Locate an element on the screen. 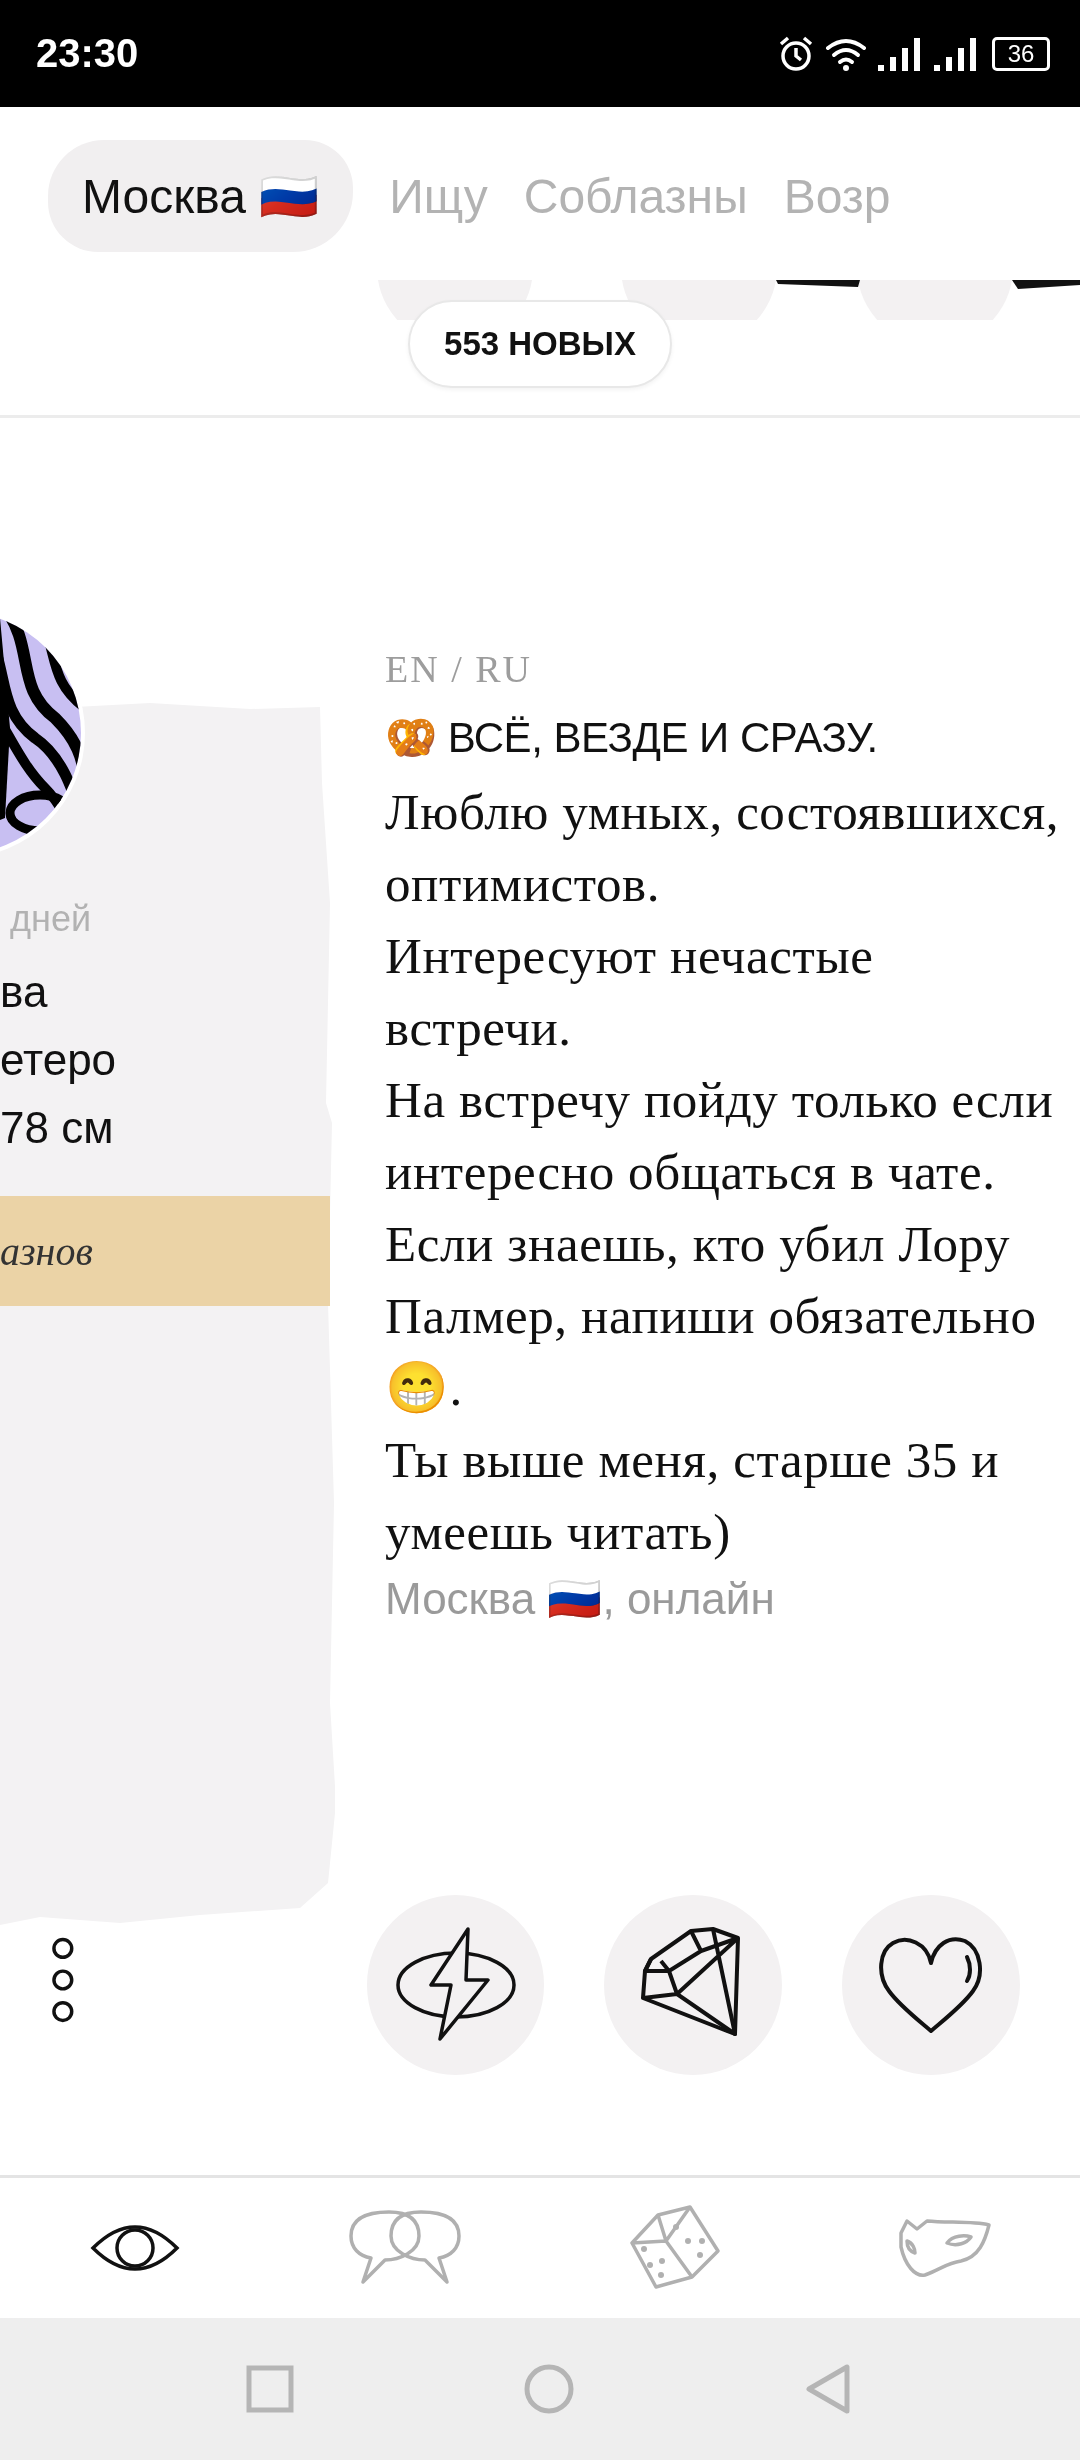 This screenshot has width=1080, height=2460. more-icon is located at coordinates (63, 1980).